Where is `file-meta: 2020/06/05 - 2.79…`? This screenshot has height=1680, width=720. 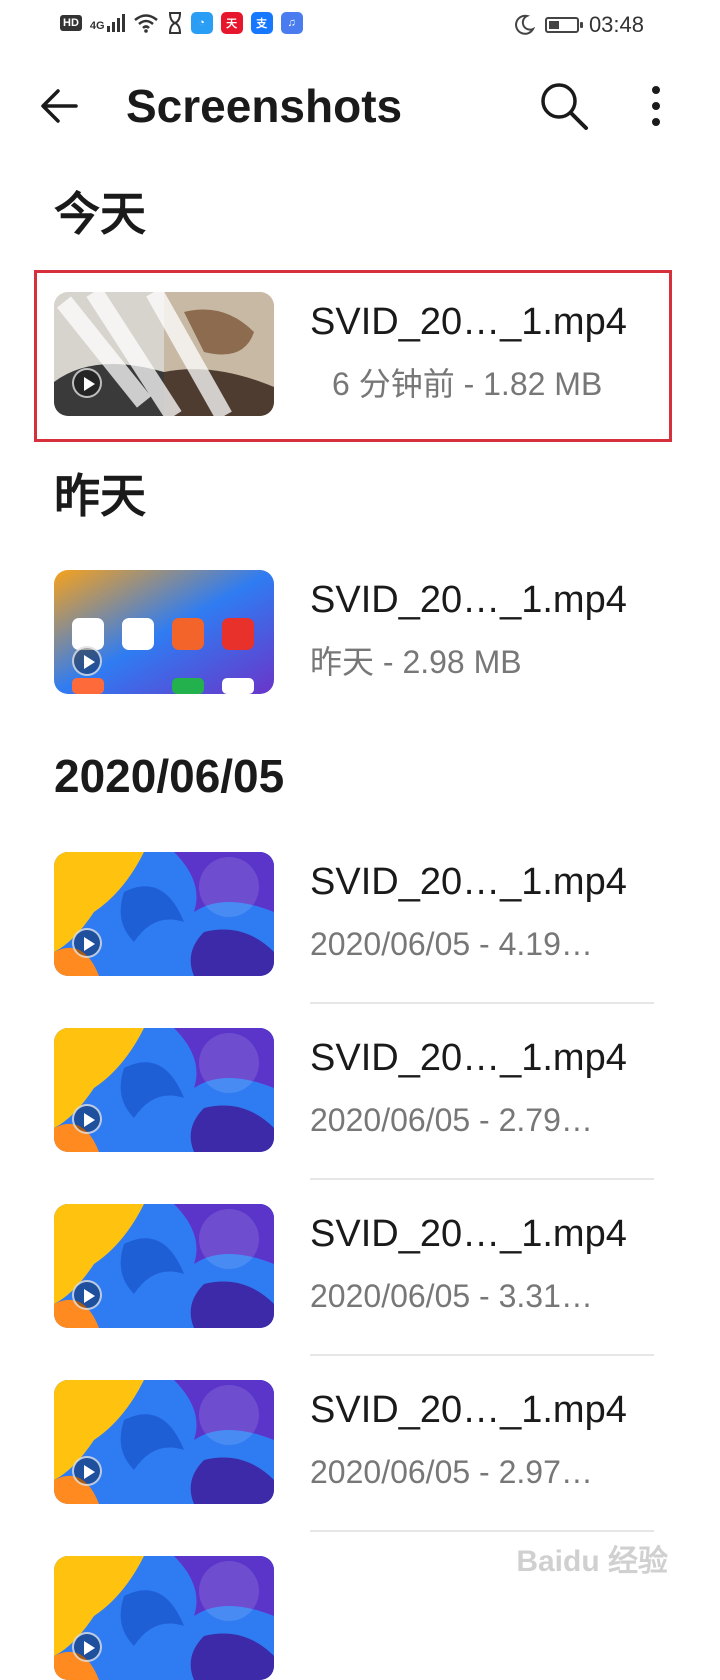 file-meta: 2020/06/05 - 2.79… is located at coordinates (451, 1120).